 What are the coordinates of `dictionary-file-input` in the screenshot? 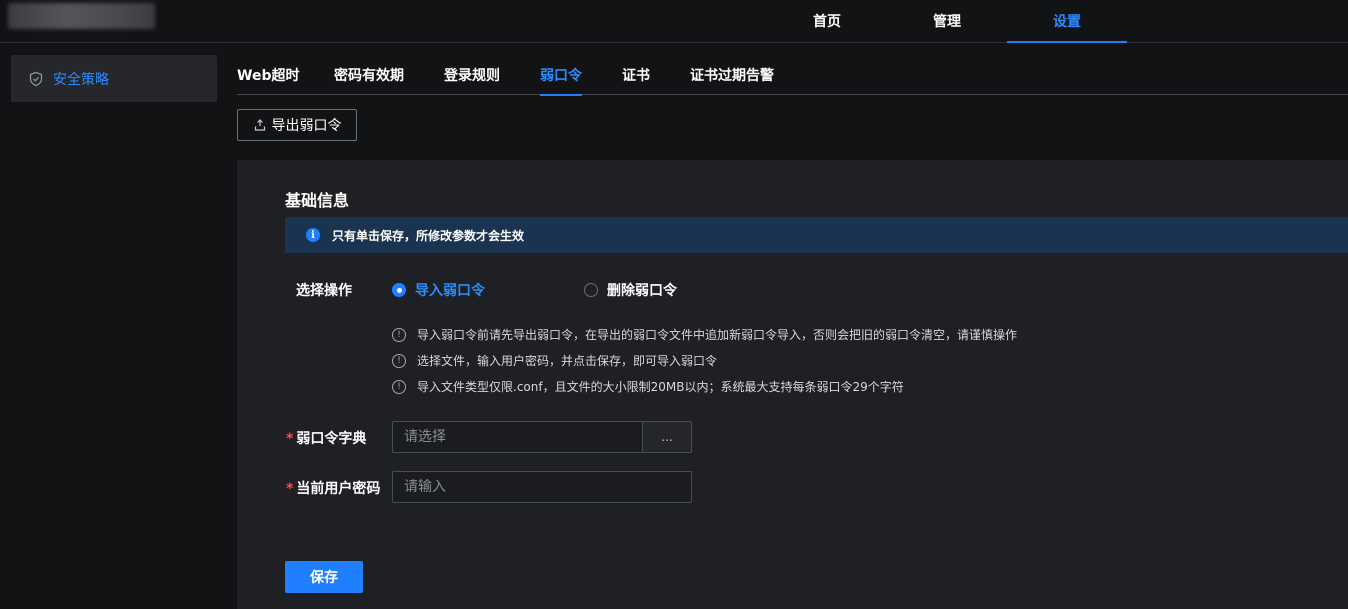 It's located at (517, 437).